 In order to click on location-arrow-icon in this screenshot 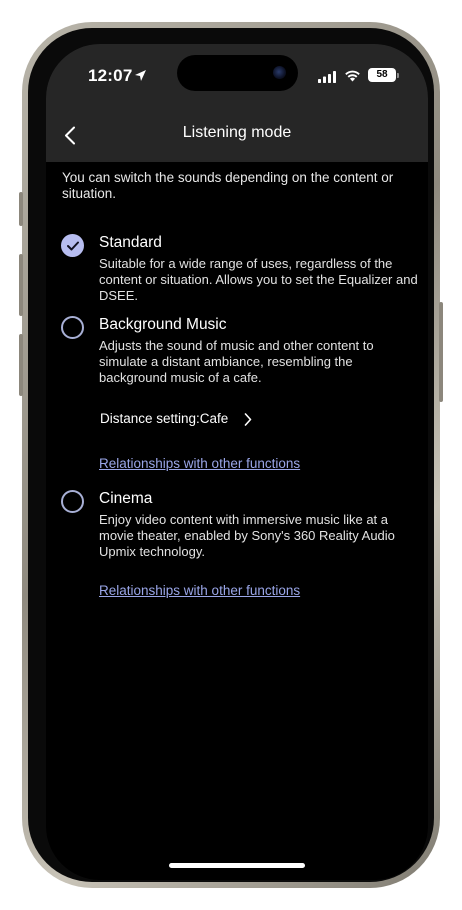, I will do `click(140, 75)`.